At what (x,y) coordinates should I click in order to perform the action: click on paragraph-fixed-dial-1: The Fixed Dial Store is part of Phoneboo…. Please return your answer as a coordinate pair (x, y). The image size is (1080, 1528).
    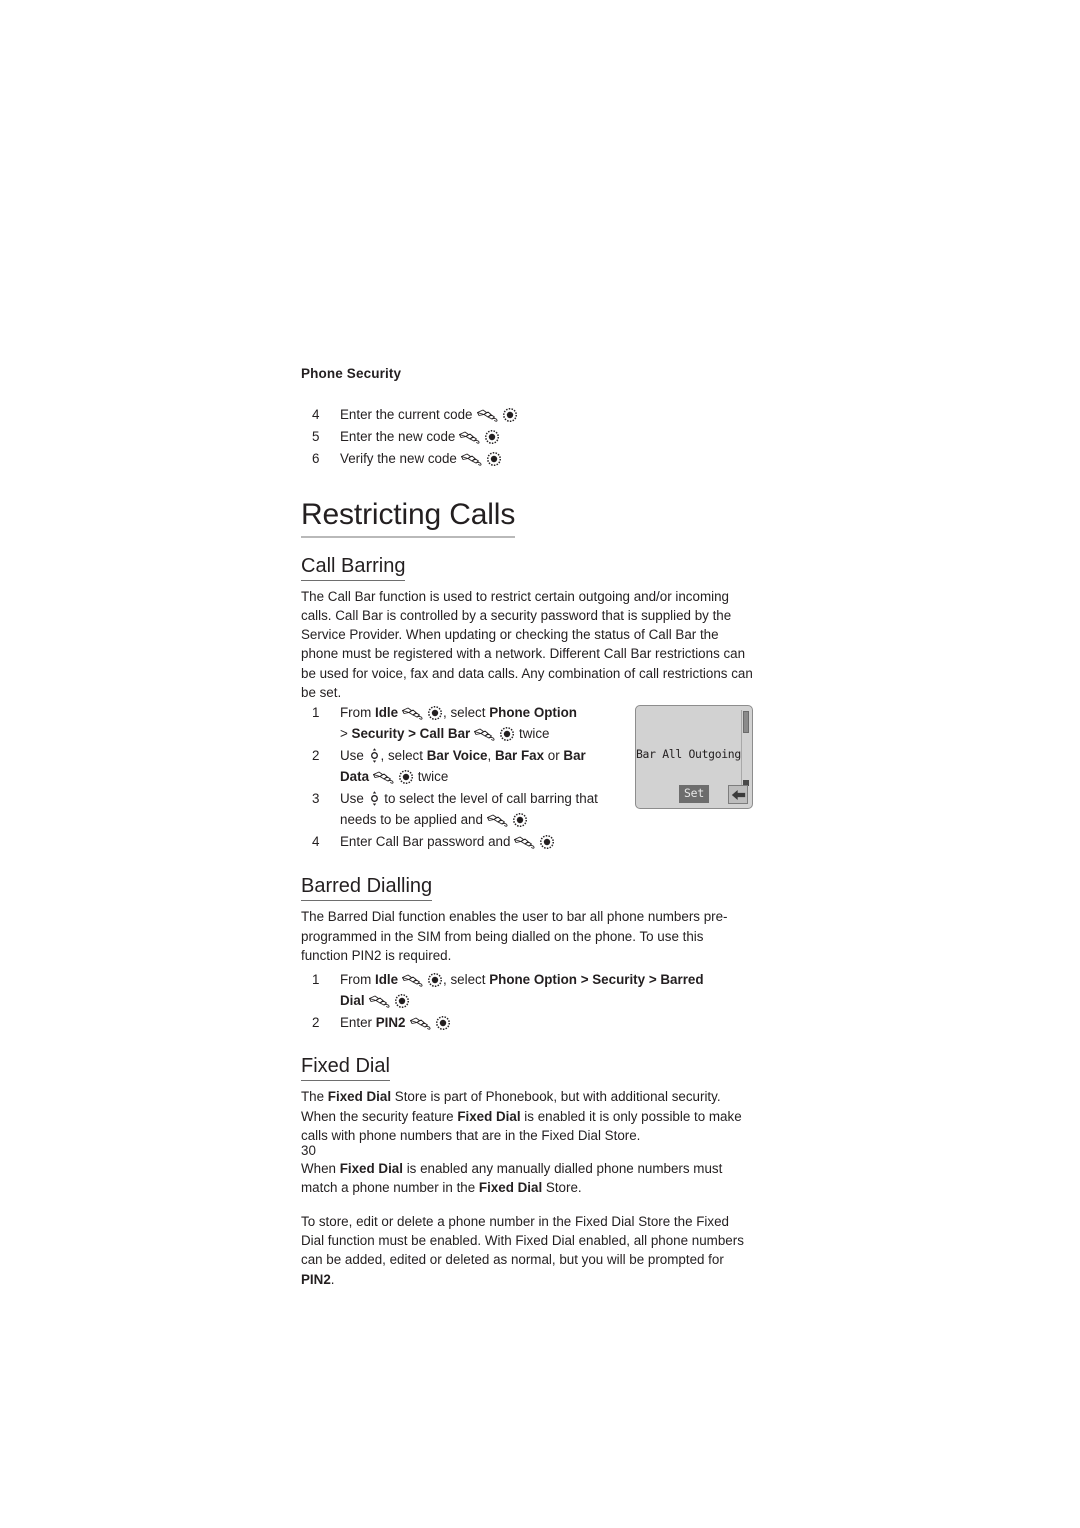
    Looking at the image, I should click on (521, 1116).